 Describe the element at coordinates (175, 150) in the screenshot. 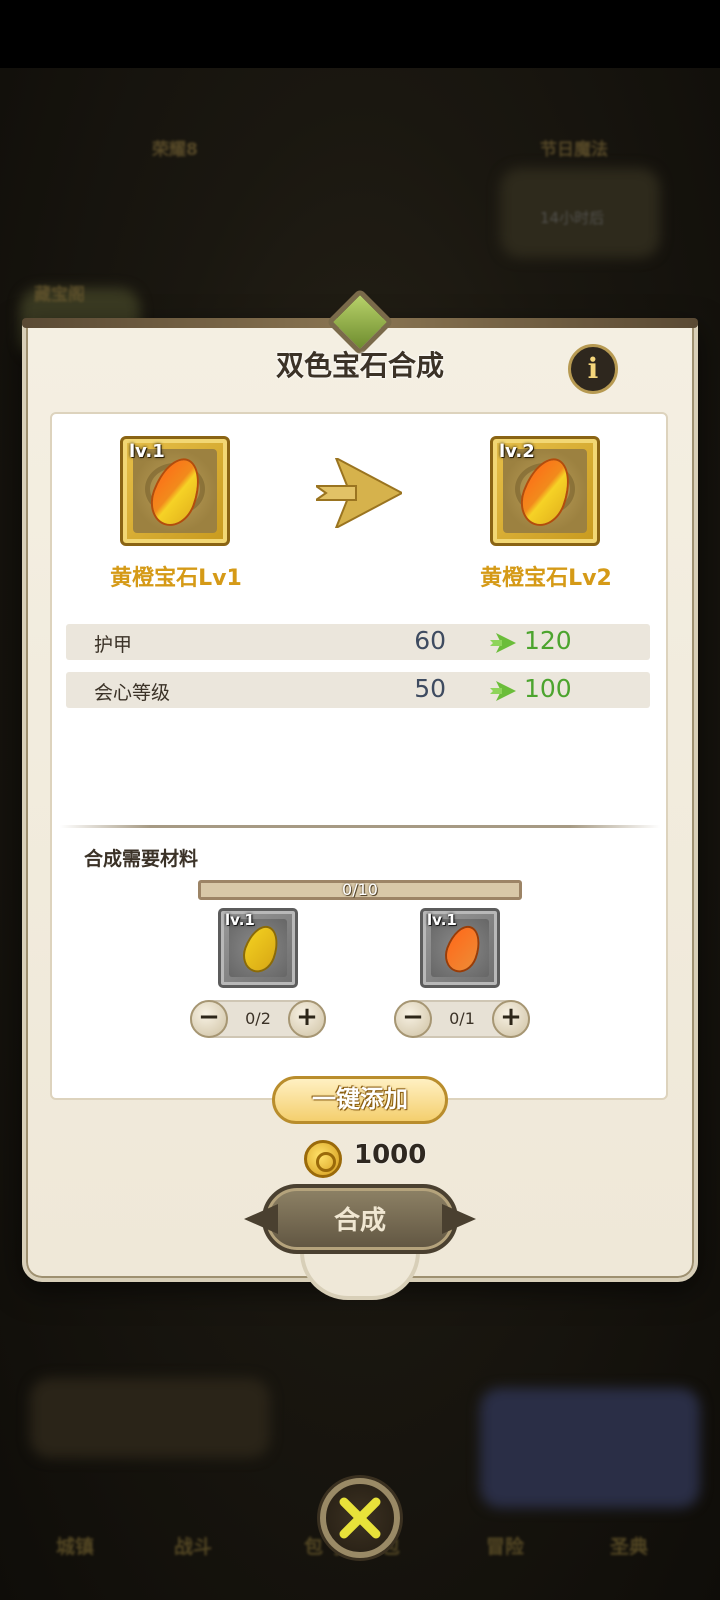

I see `bg-honor-label: 荣耀8` at that location.